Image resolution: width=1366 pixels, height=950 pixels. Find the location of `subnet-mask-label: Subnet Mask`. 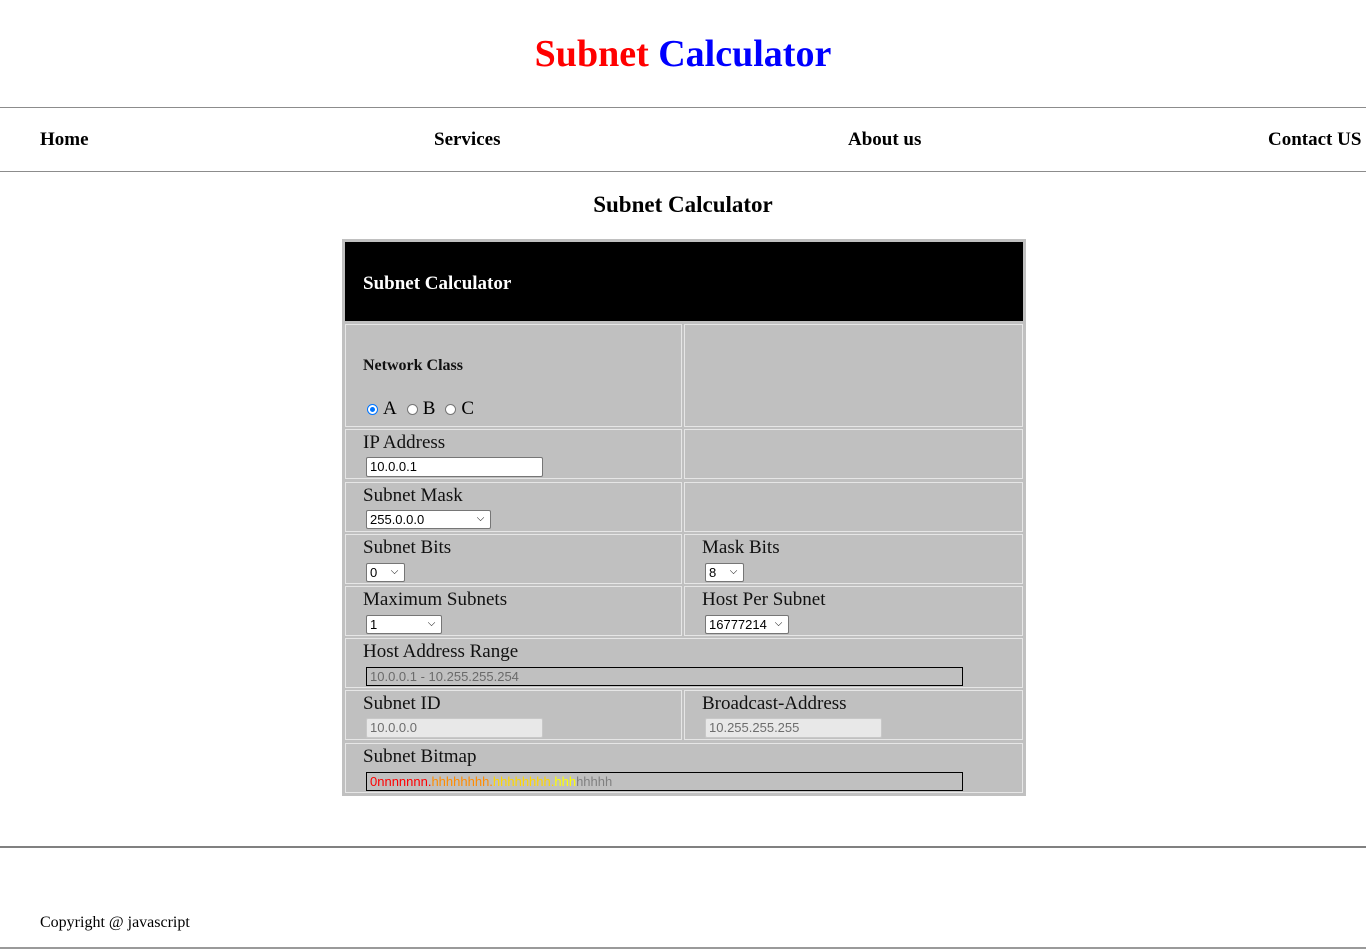

subnet-mask-label: Subnet Mask is located at coordinates (413, 495).